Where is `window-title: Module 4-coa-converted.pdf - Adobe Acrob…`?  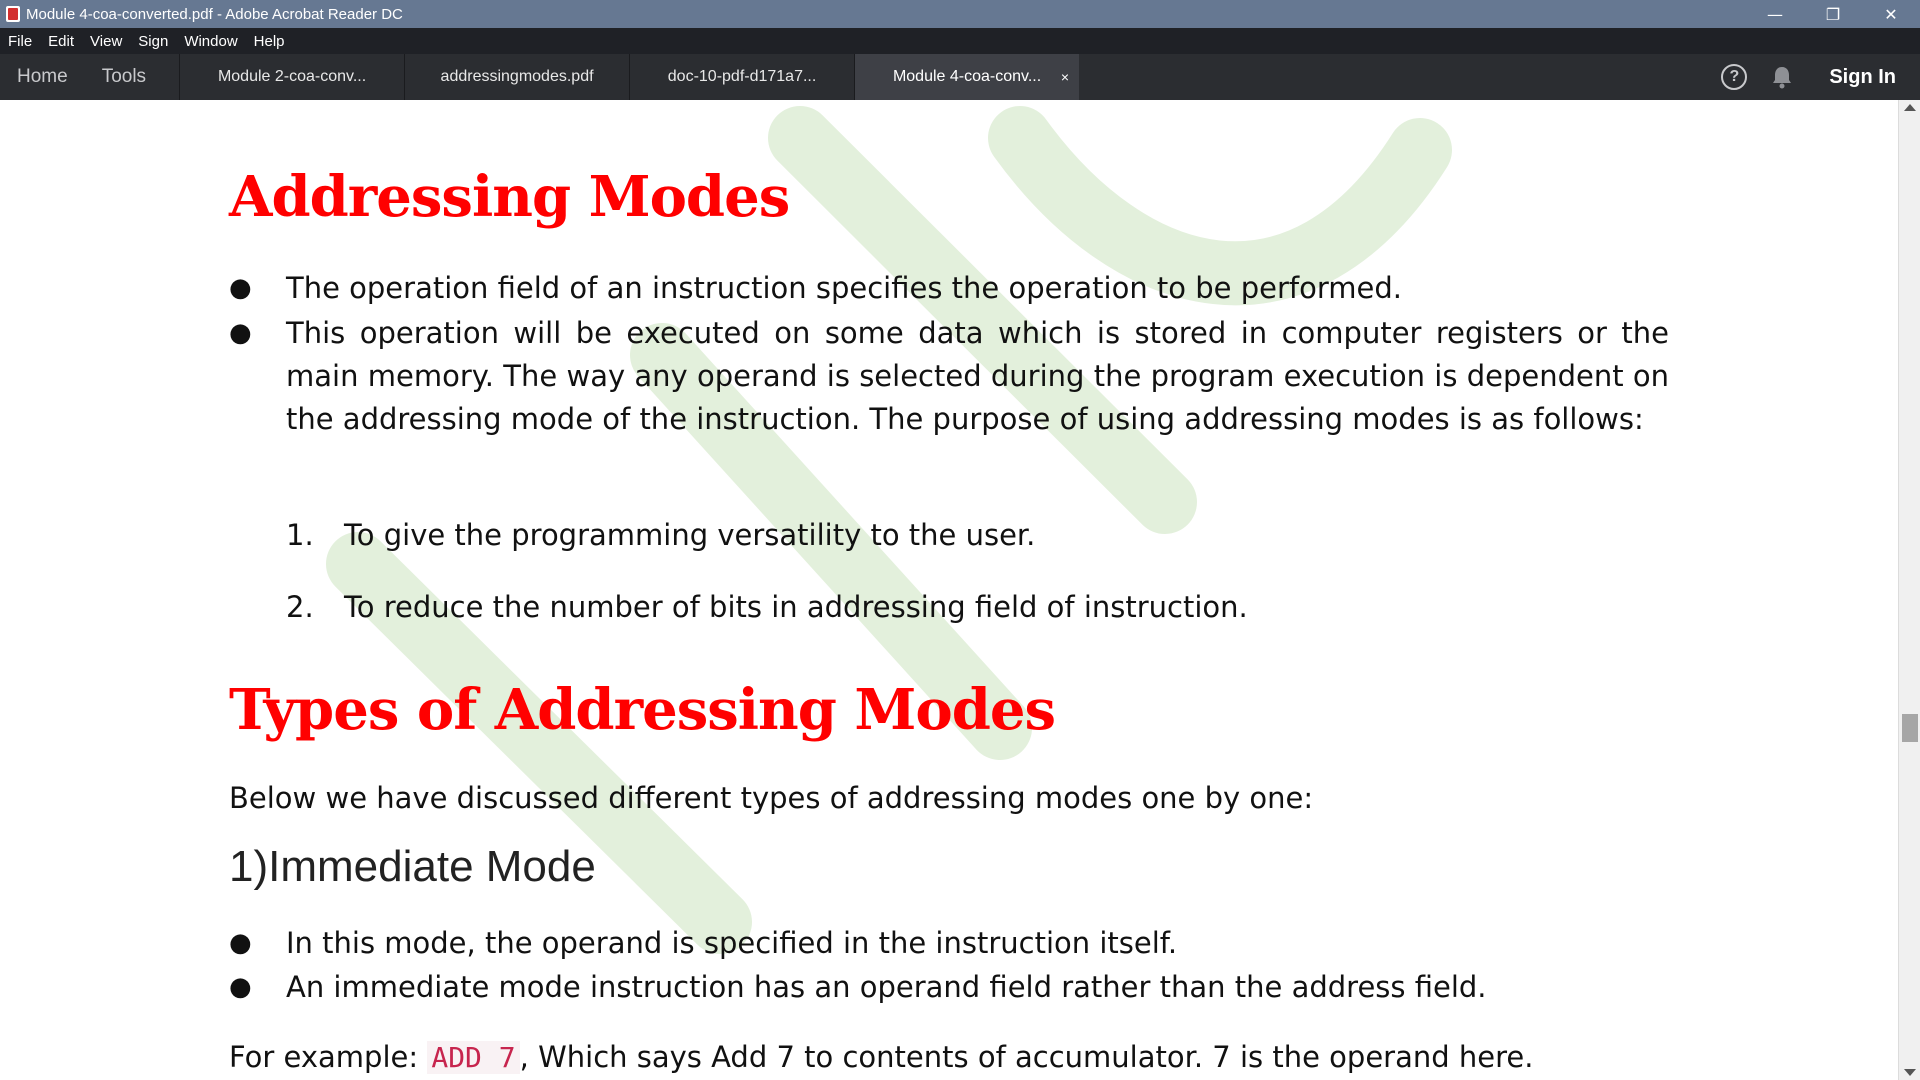
window-title: Module 4-coa-converted.pdf - Adobe Acrob… is located at coordinates (214, 14).